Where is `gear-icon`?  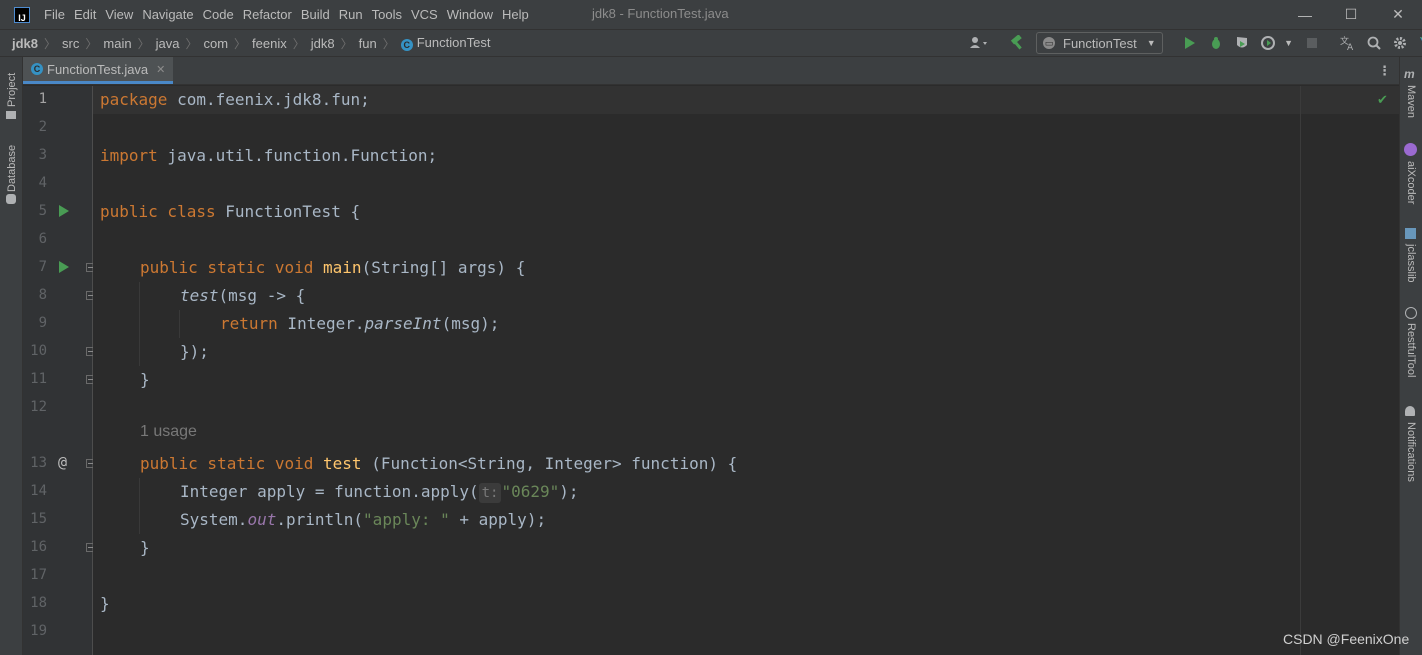
gear-icon is located at coordinates (1400, 43).